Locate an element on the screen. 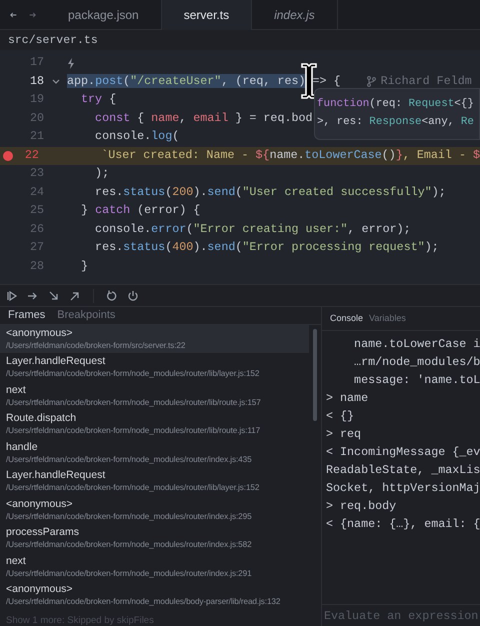 This screenshot has height=626, width=480. line-number: 17 is located at coordinates (36, 63).